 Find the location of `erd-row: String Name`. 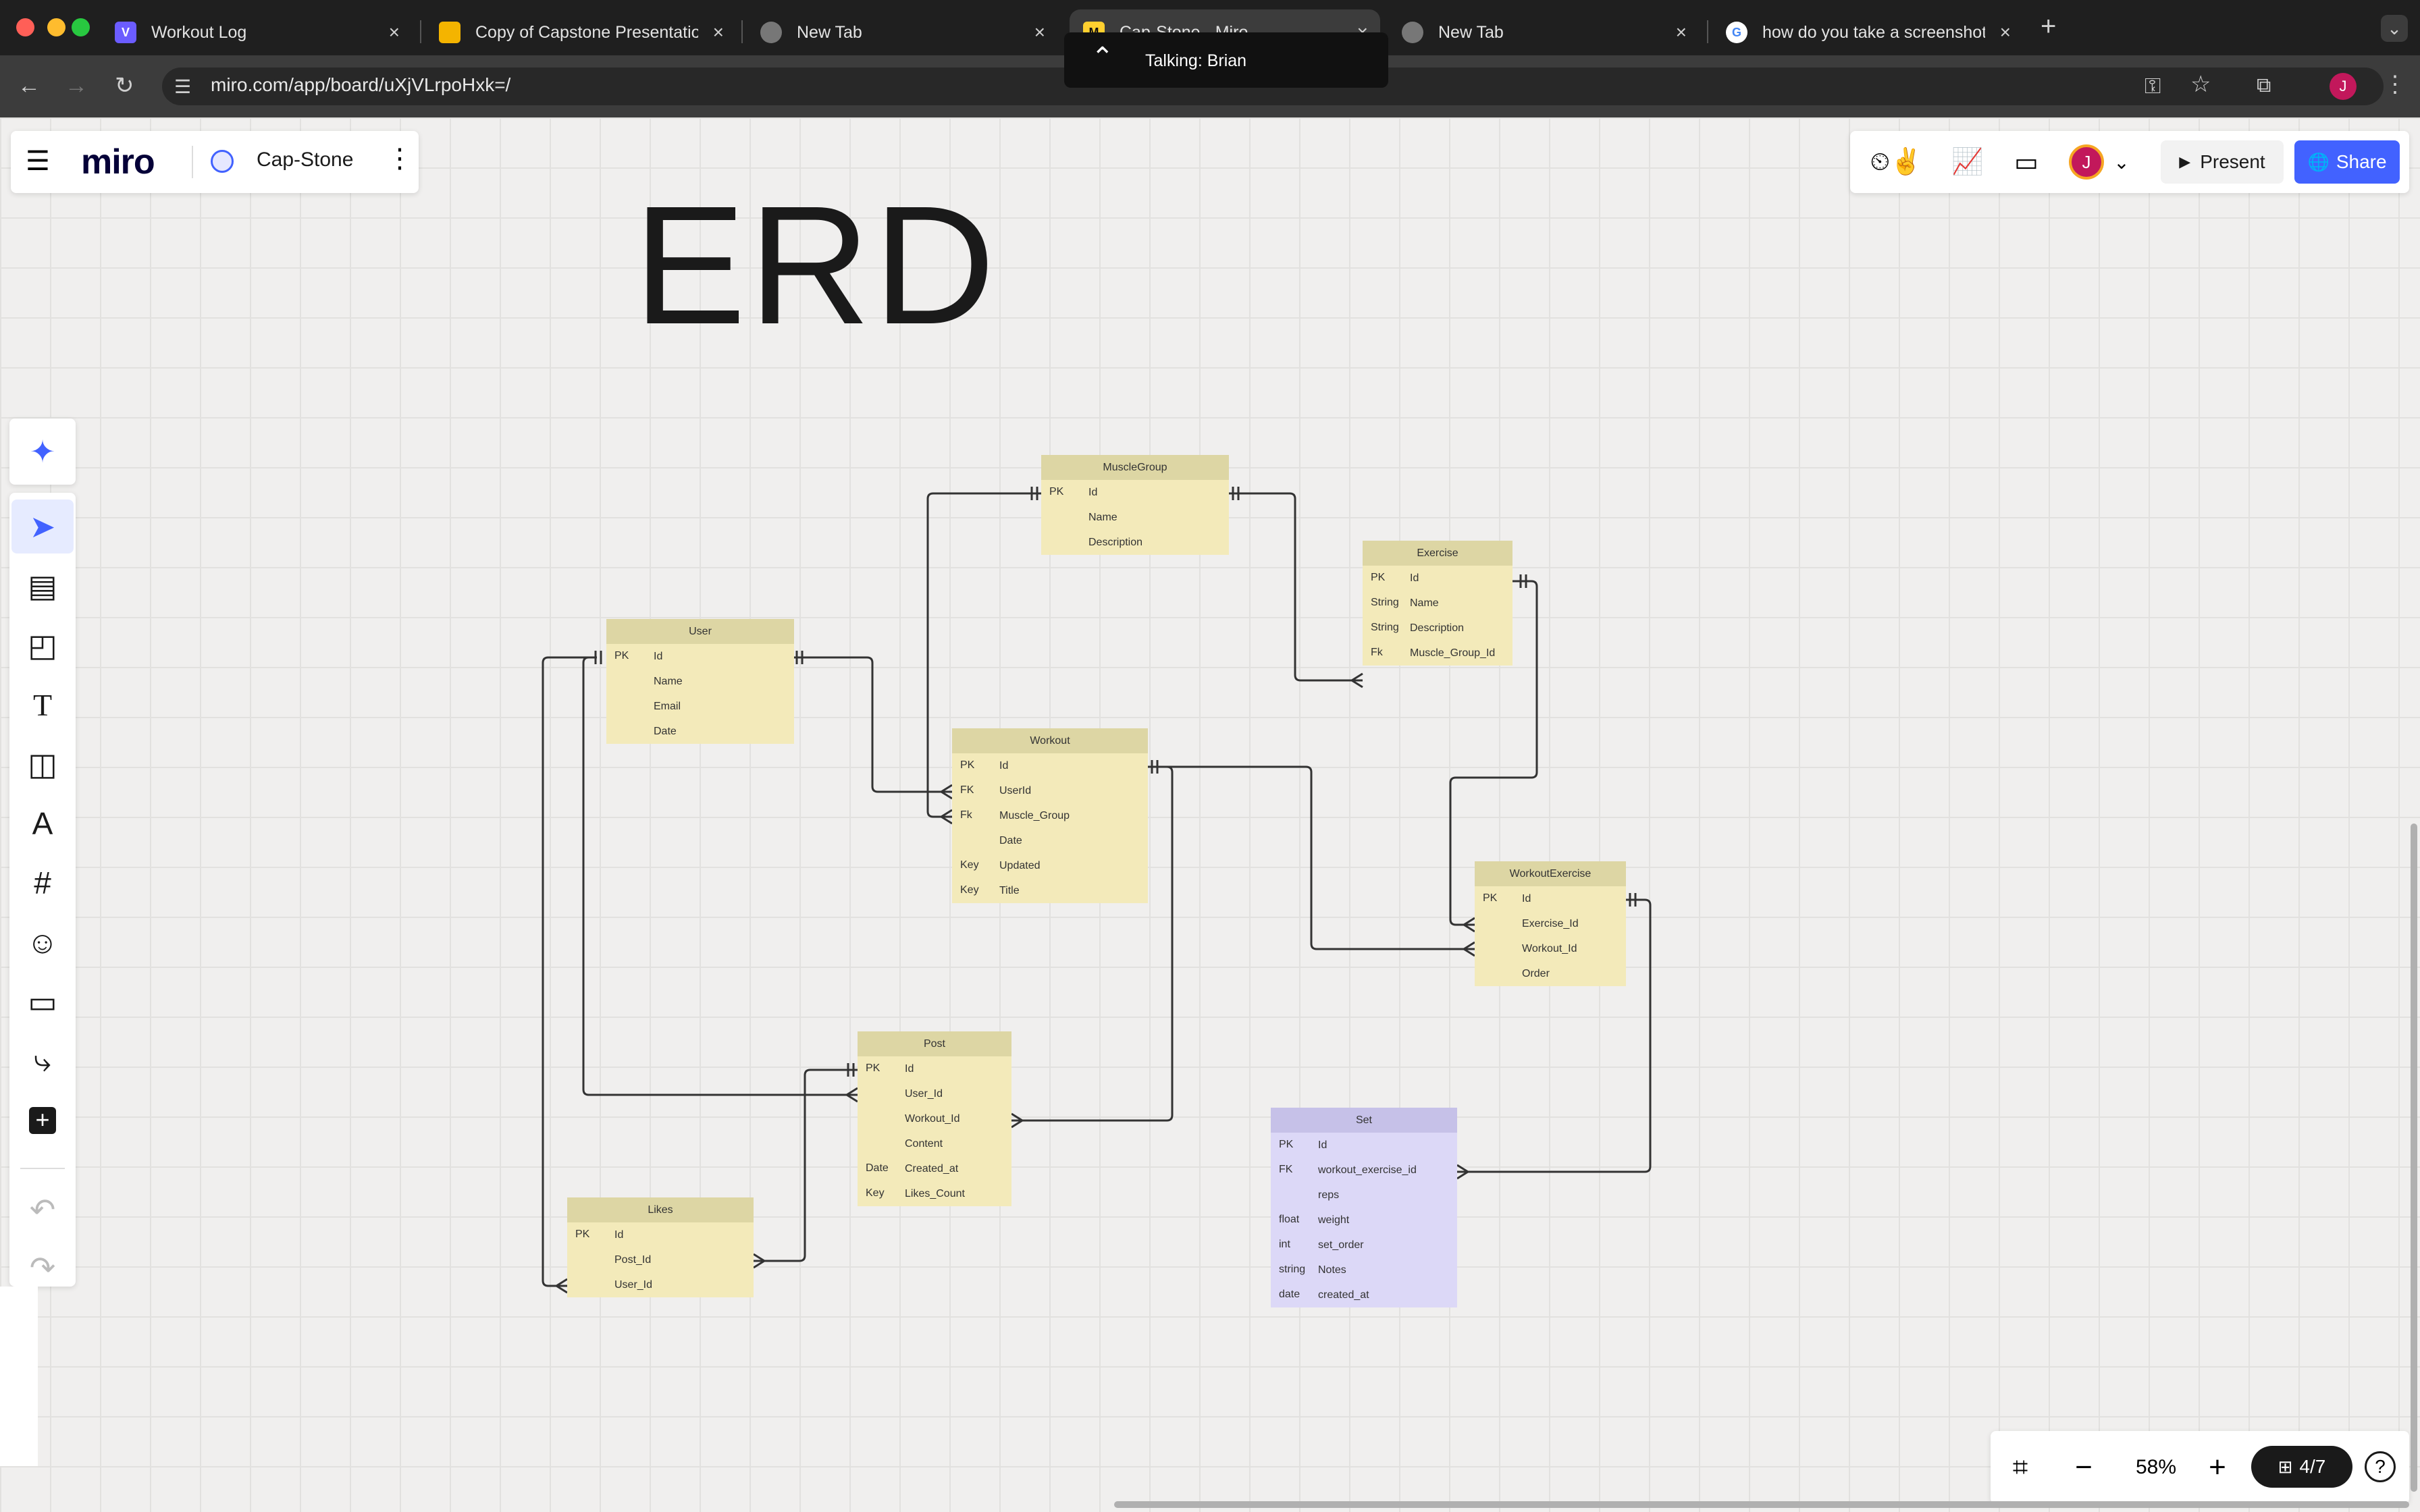

erd-row: String Name is located at coordinates (1437, 603).